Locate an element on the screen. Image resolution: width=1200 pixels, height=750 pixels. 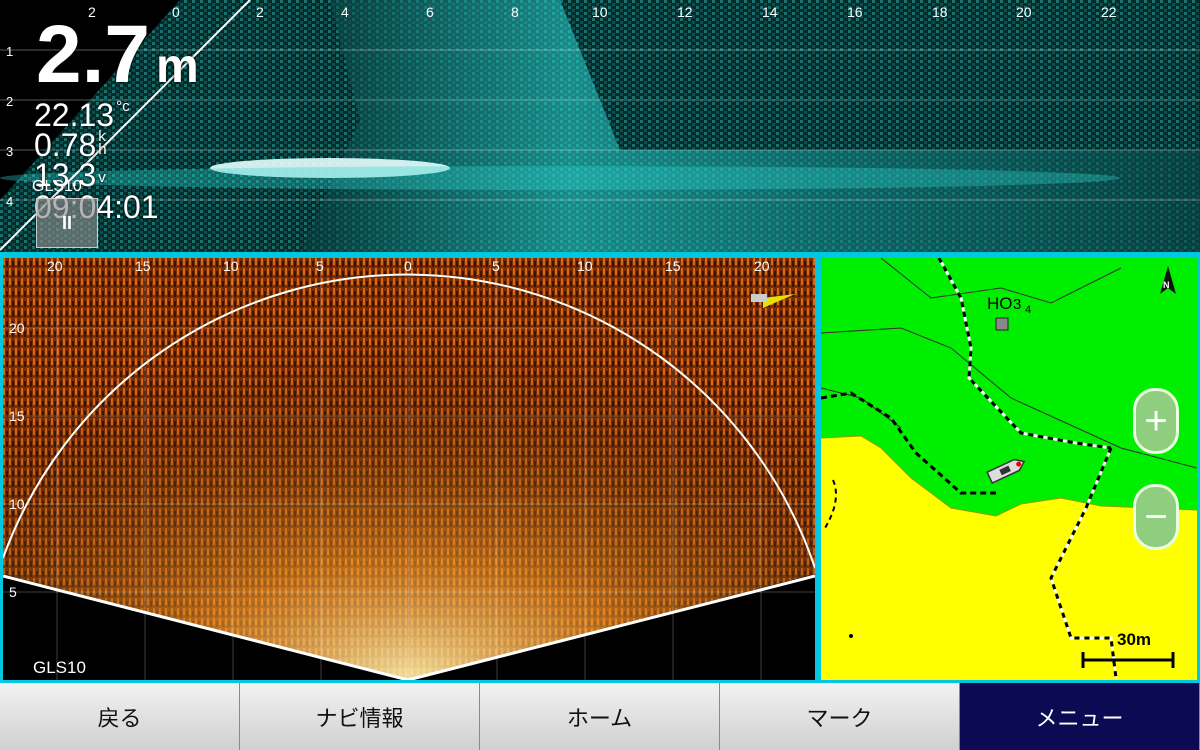
water-temp-readout: 22.13 °c is located at coordinates (82, 114).